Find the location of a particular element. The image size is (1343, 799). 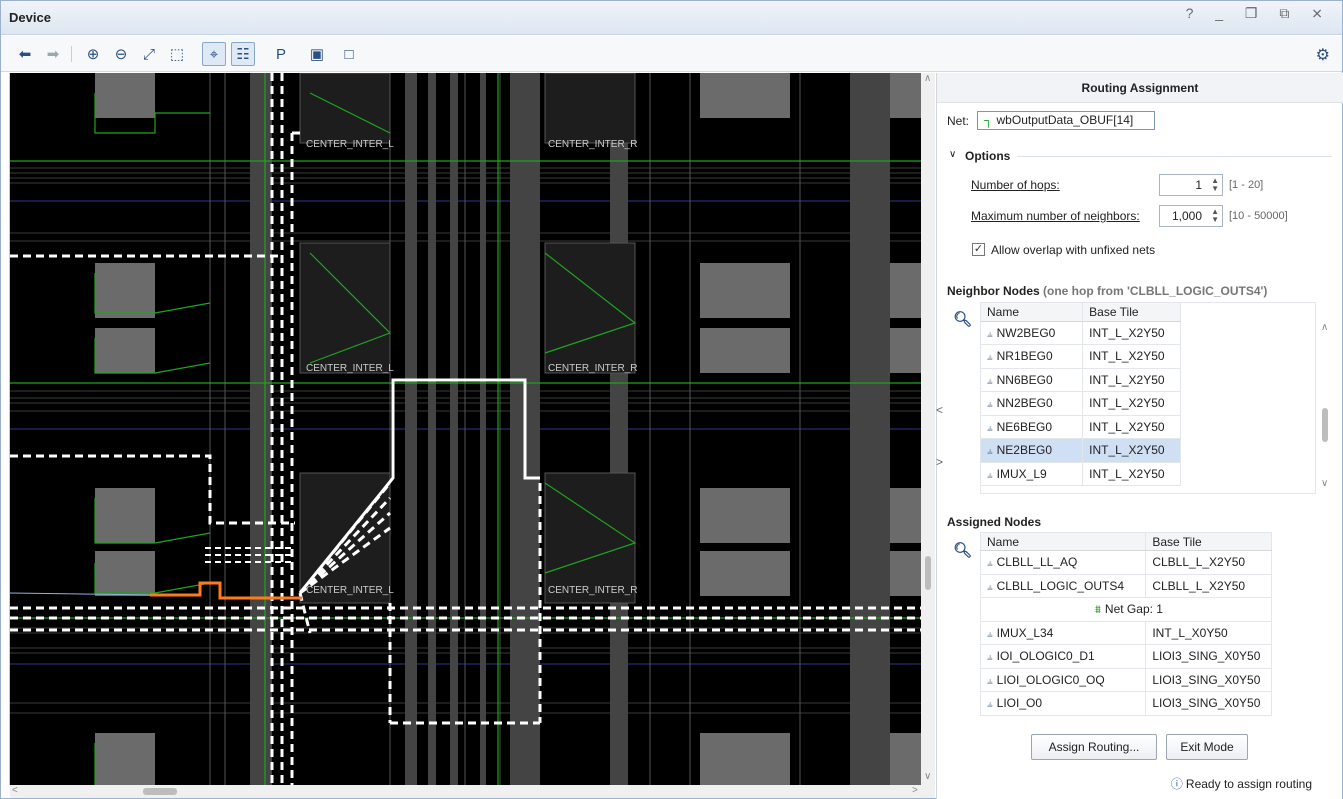

neighbors-range: [10 - 50000] is located at coordinates (1258, 216).